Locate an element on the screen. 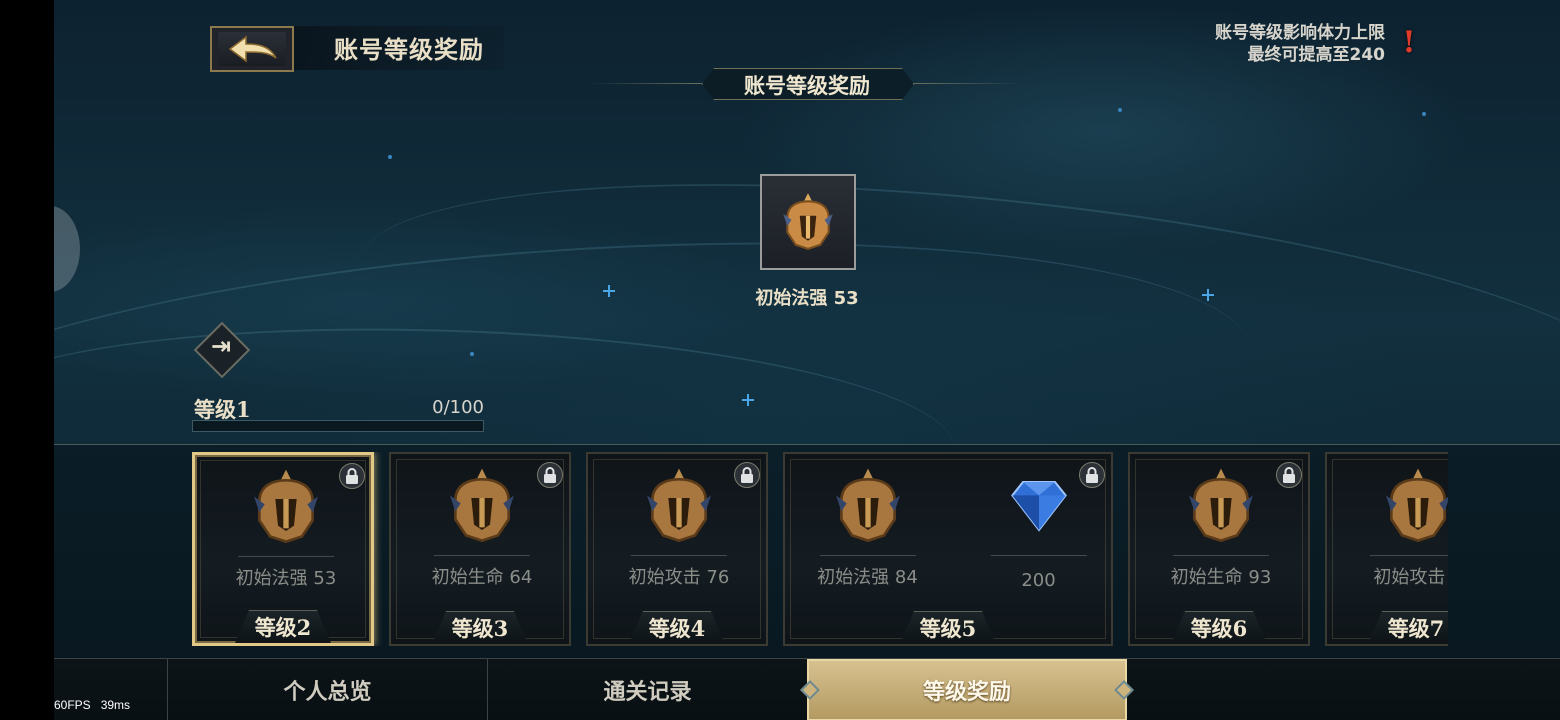  featured-reward-card is located at coordinates (808, 222).